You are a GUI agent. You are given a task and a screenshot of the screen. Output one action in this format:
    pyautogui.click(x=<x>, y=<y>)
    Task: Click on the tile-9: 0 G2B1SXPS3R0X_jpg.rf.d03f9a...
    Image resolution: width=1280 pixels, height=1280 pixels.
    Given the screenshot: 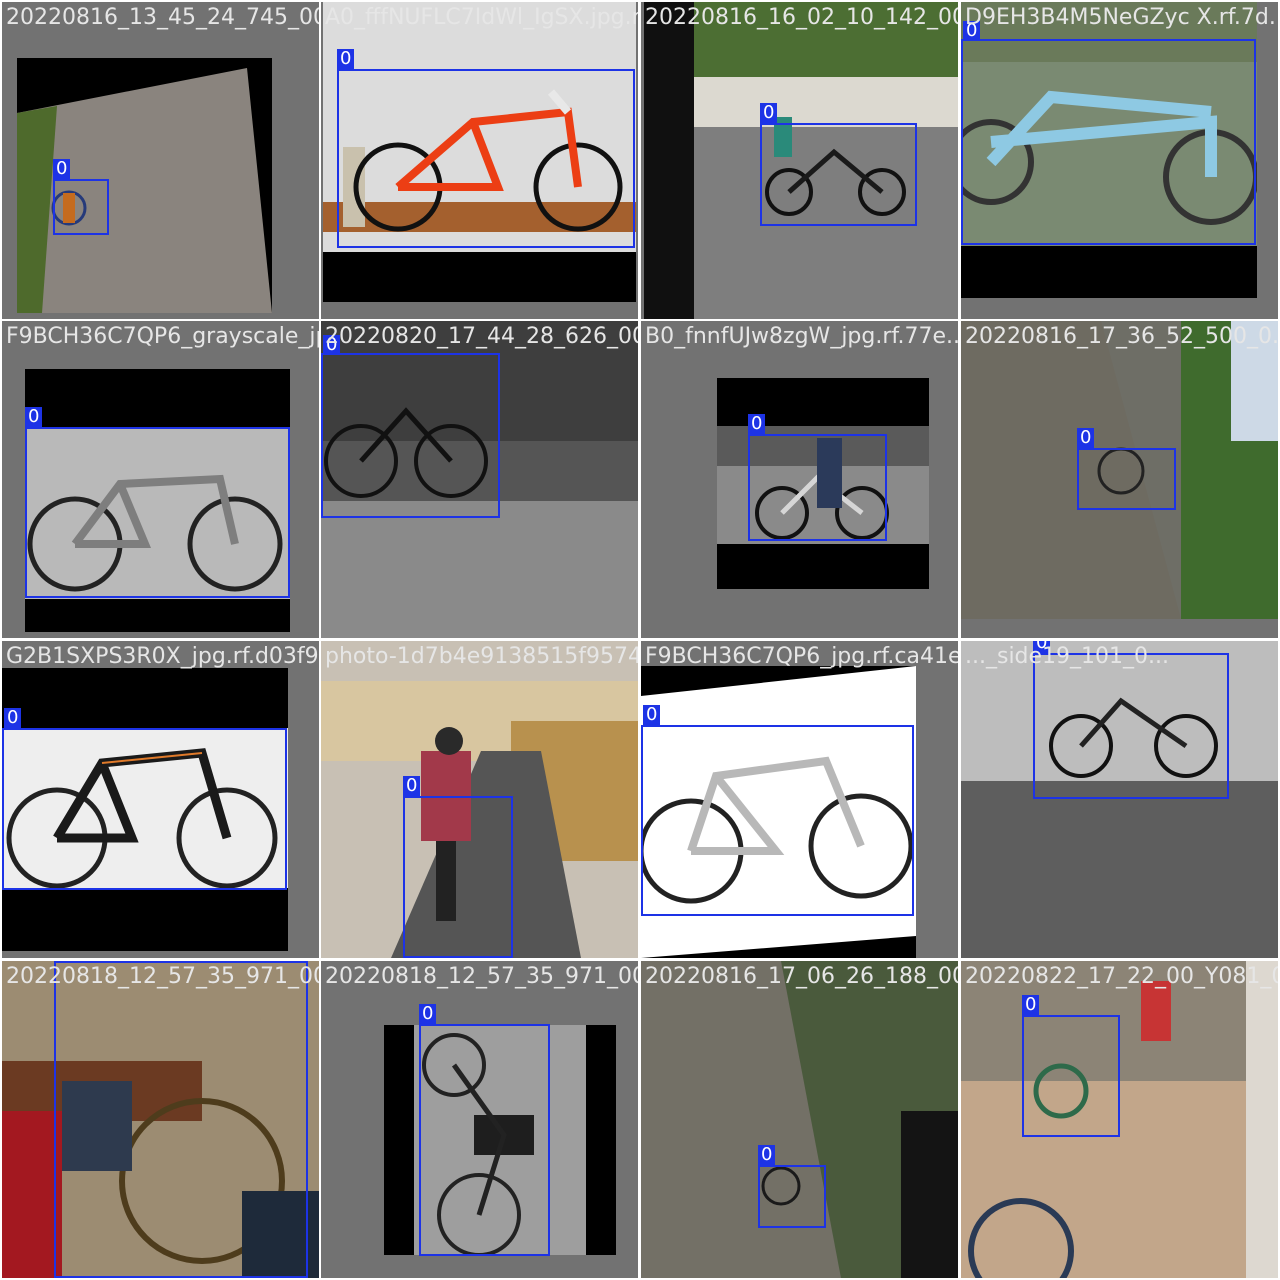 What is the action you would take?
    pyautogui.click(x=160, y=799)
    